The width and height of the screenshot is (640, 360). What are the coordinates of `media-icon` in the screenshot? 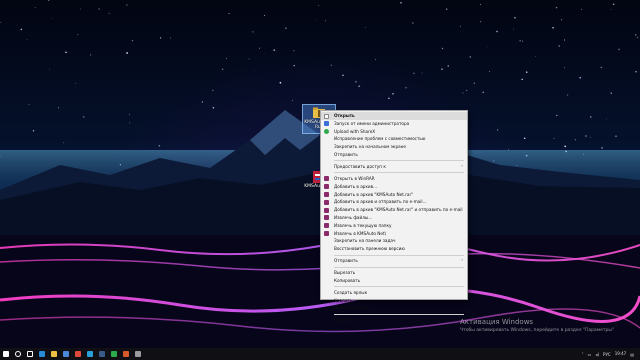 It's located at (126, 354).